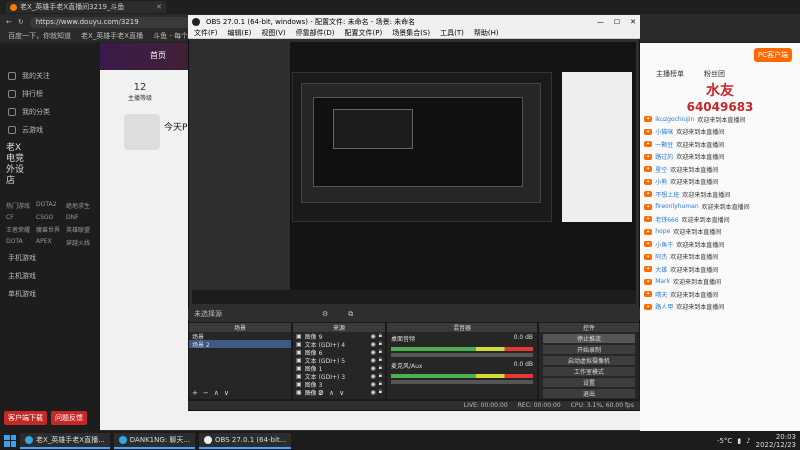 The image size is (800, 450). Describe the element at coordinates (9, 22) in the screenshot. I see `back-icon: ←` at that location.